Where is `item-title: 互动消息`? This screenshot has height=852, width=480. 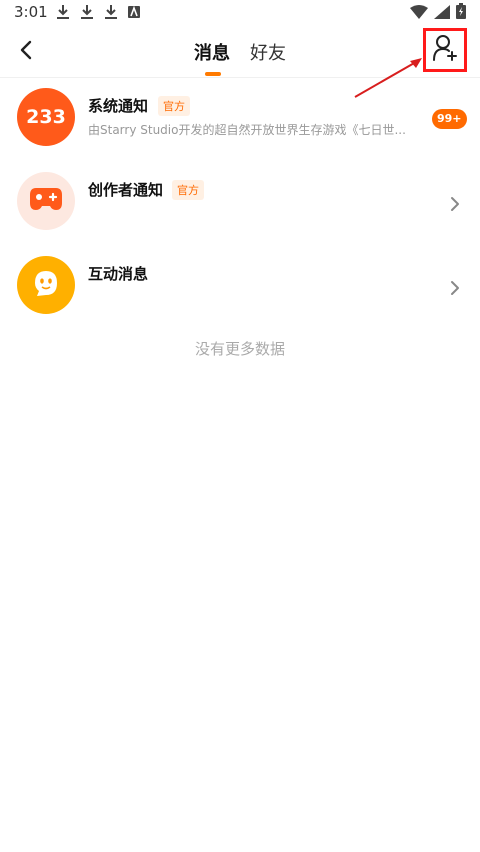 item-title: 互动消息 is located at coordinates (118, 274).